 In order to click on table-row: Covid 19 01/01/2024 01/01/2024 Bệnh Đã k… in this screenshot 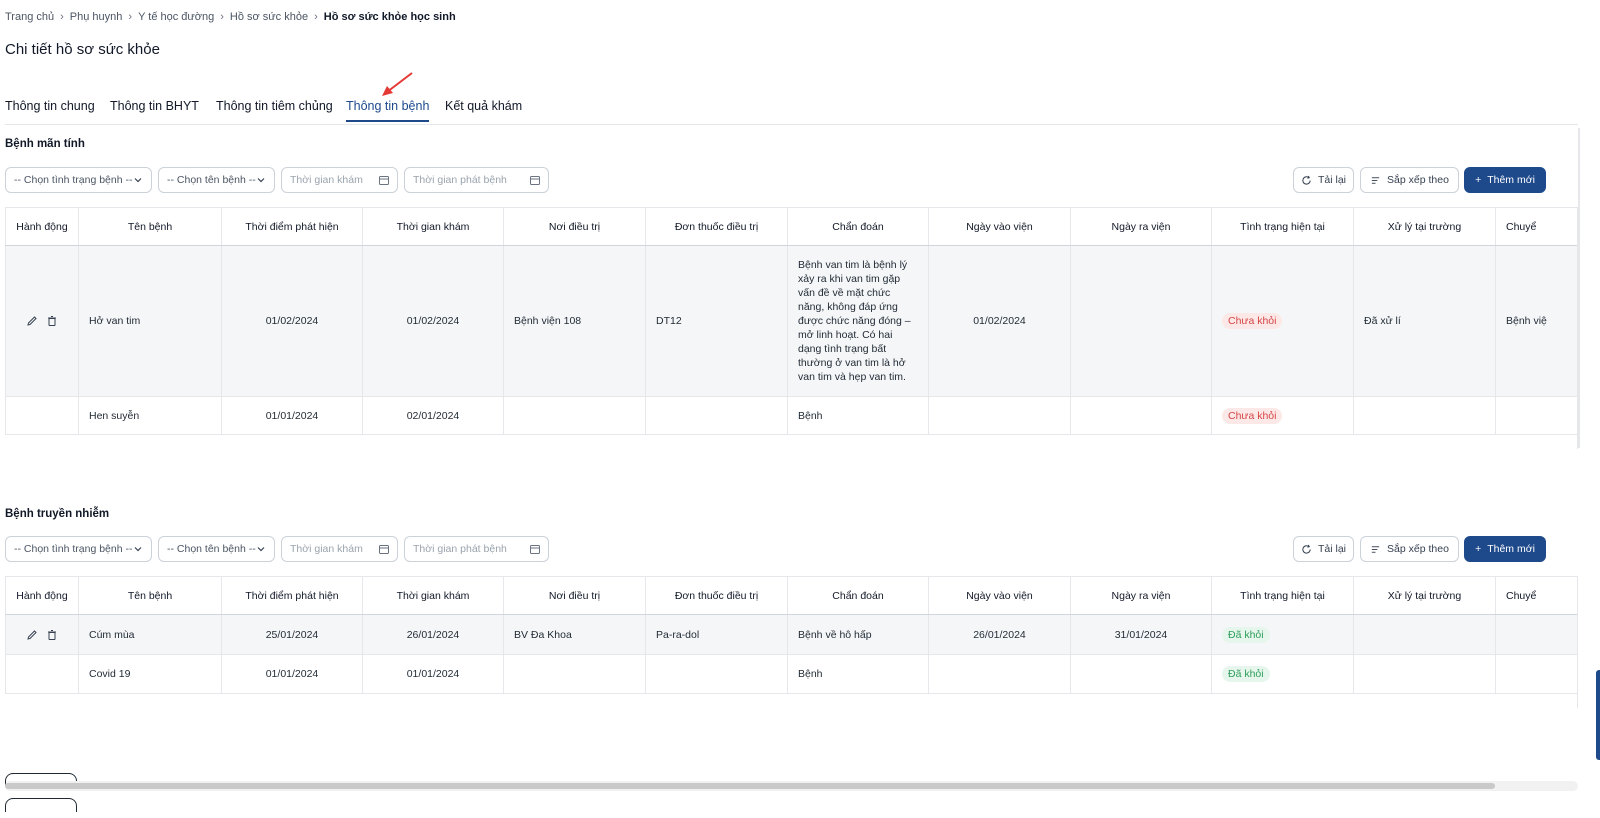, I will do `click(791, 674)`.